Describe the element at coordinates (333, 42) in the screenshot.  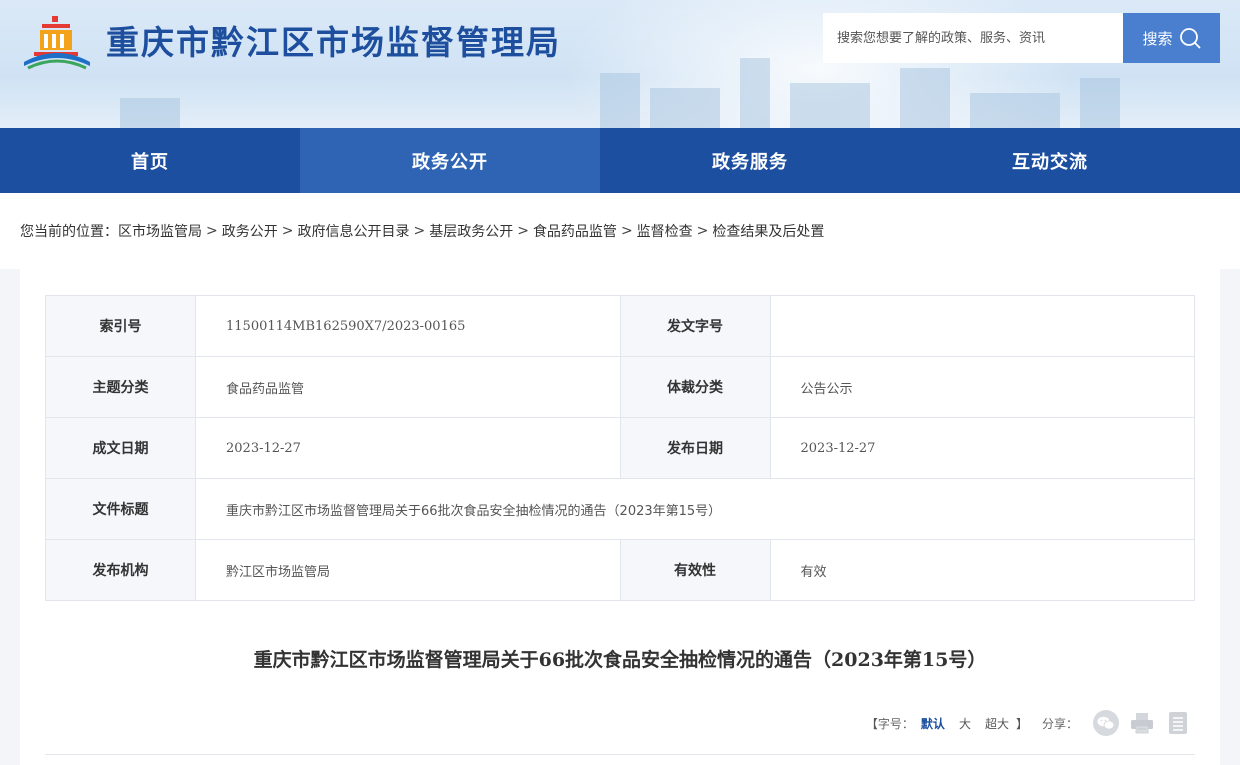
I see `site-title: 重庆市黔江区市场监督管理局` at that location.